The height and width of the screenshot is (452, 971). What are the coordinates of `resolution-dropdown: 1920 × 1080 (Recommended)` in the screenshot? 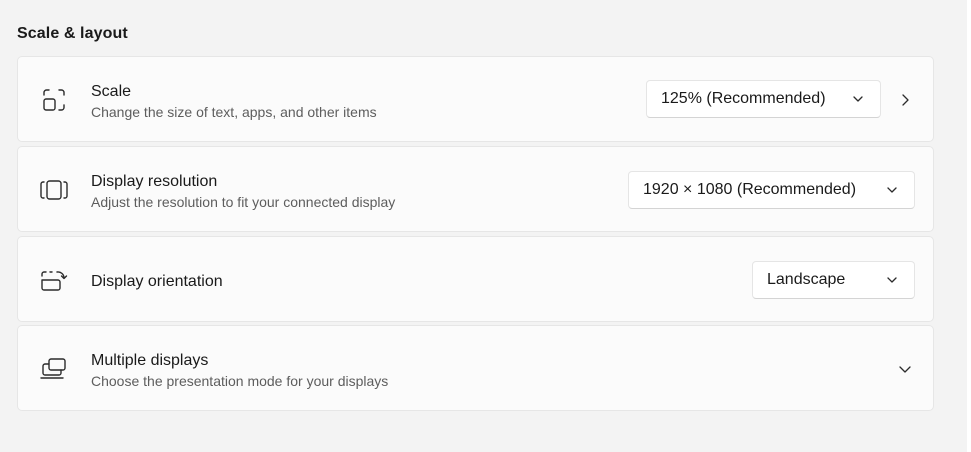 It's located at (771, 190).